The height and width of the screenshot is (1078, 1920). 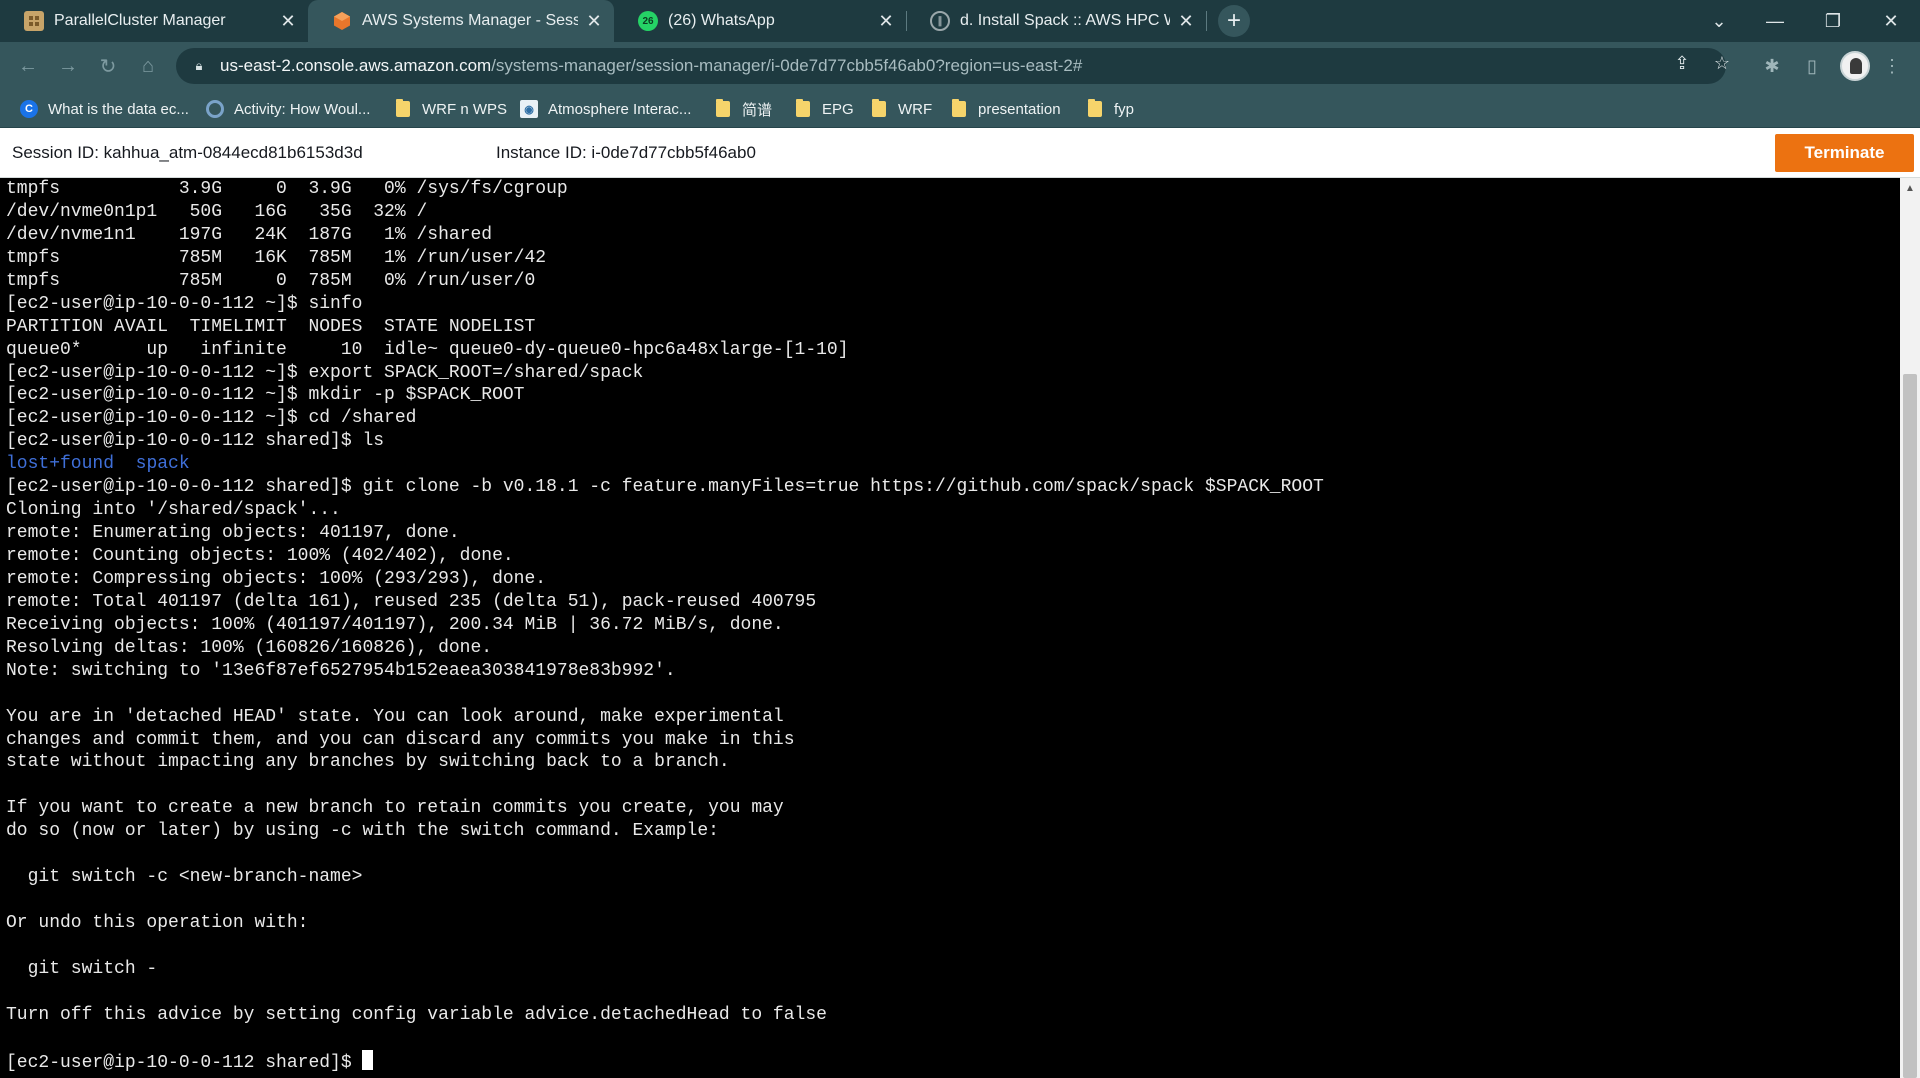 I want to click on terminal-scrollbar: ▲, so click(x=1910, y=628).